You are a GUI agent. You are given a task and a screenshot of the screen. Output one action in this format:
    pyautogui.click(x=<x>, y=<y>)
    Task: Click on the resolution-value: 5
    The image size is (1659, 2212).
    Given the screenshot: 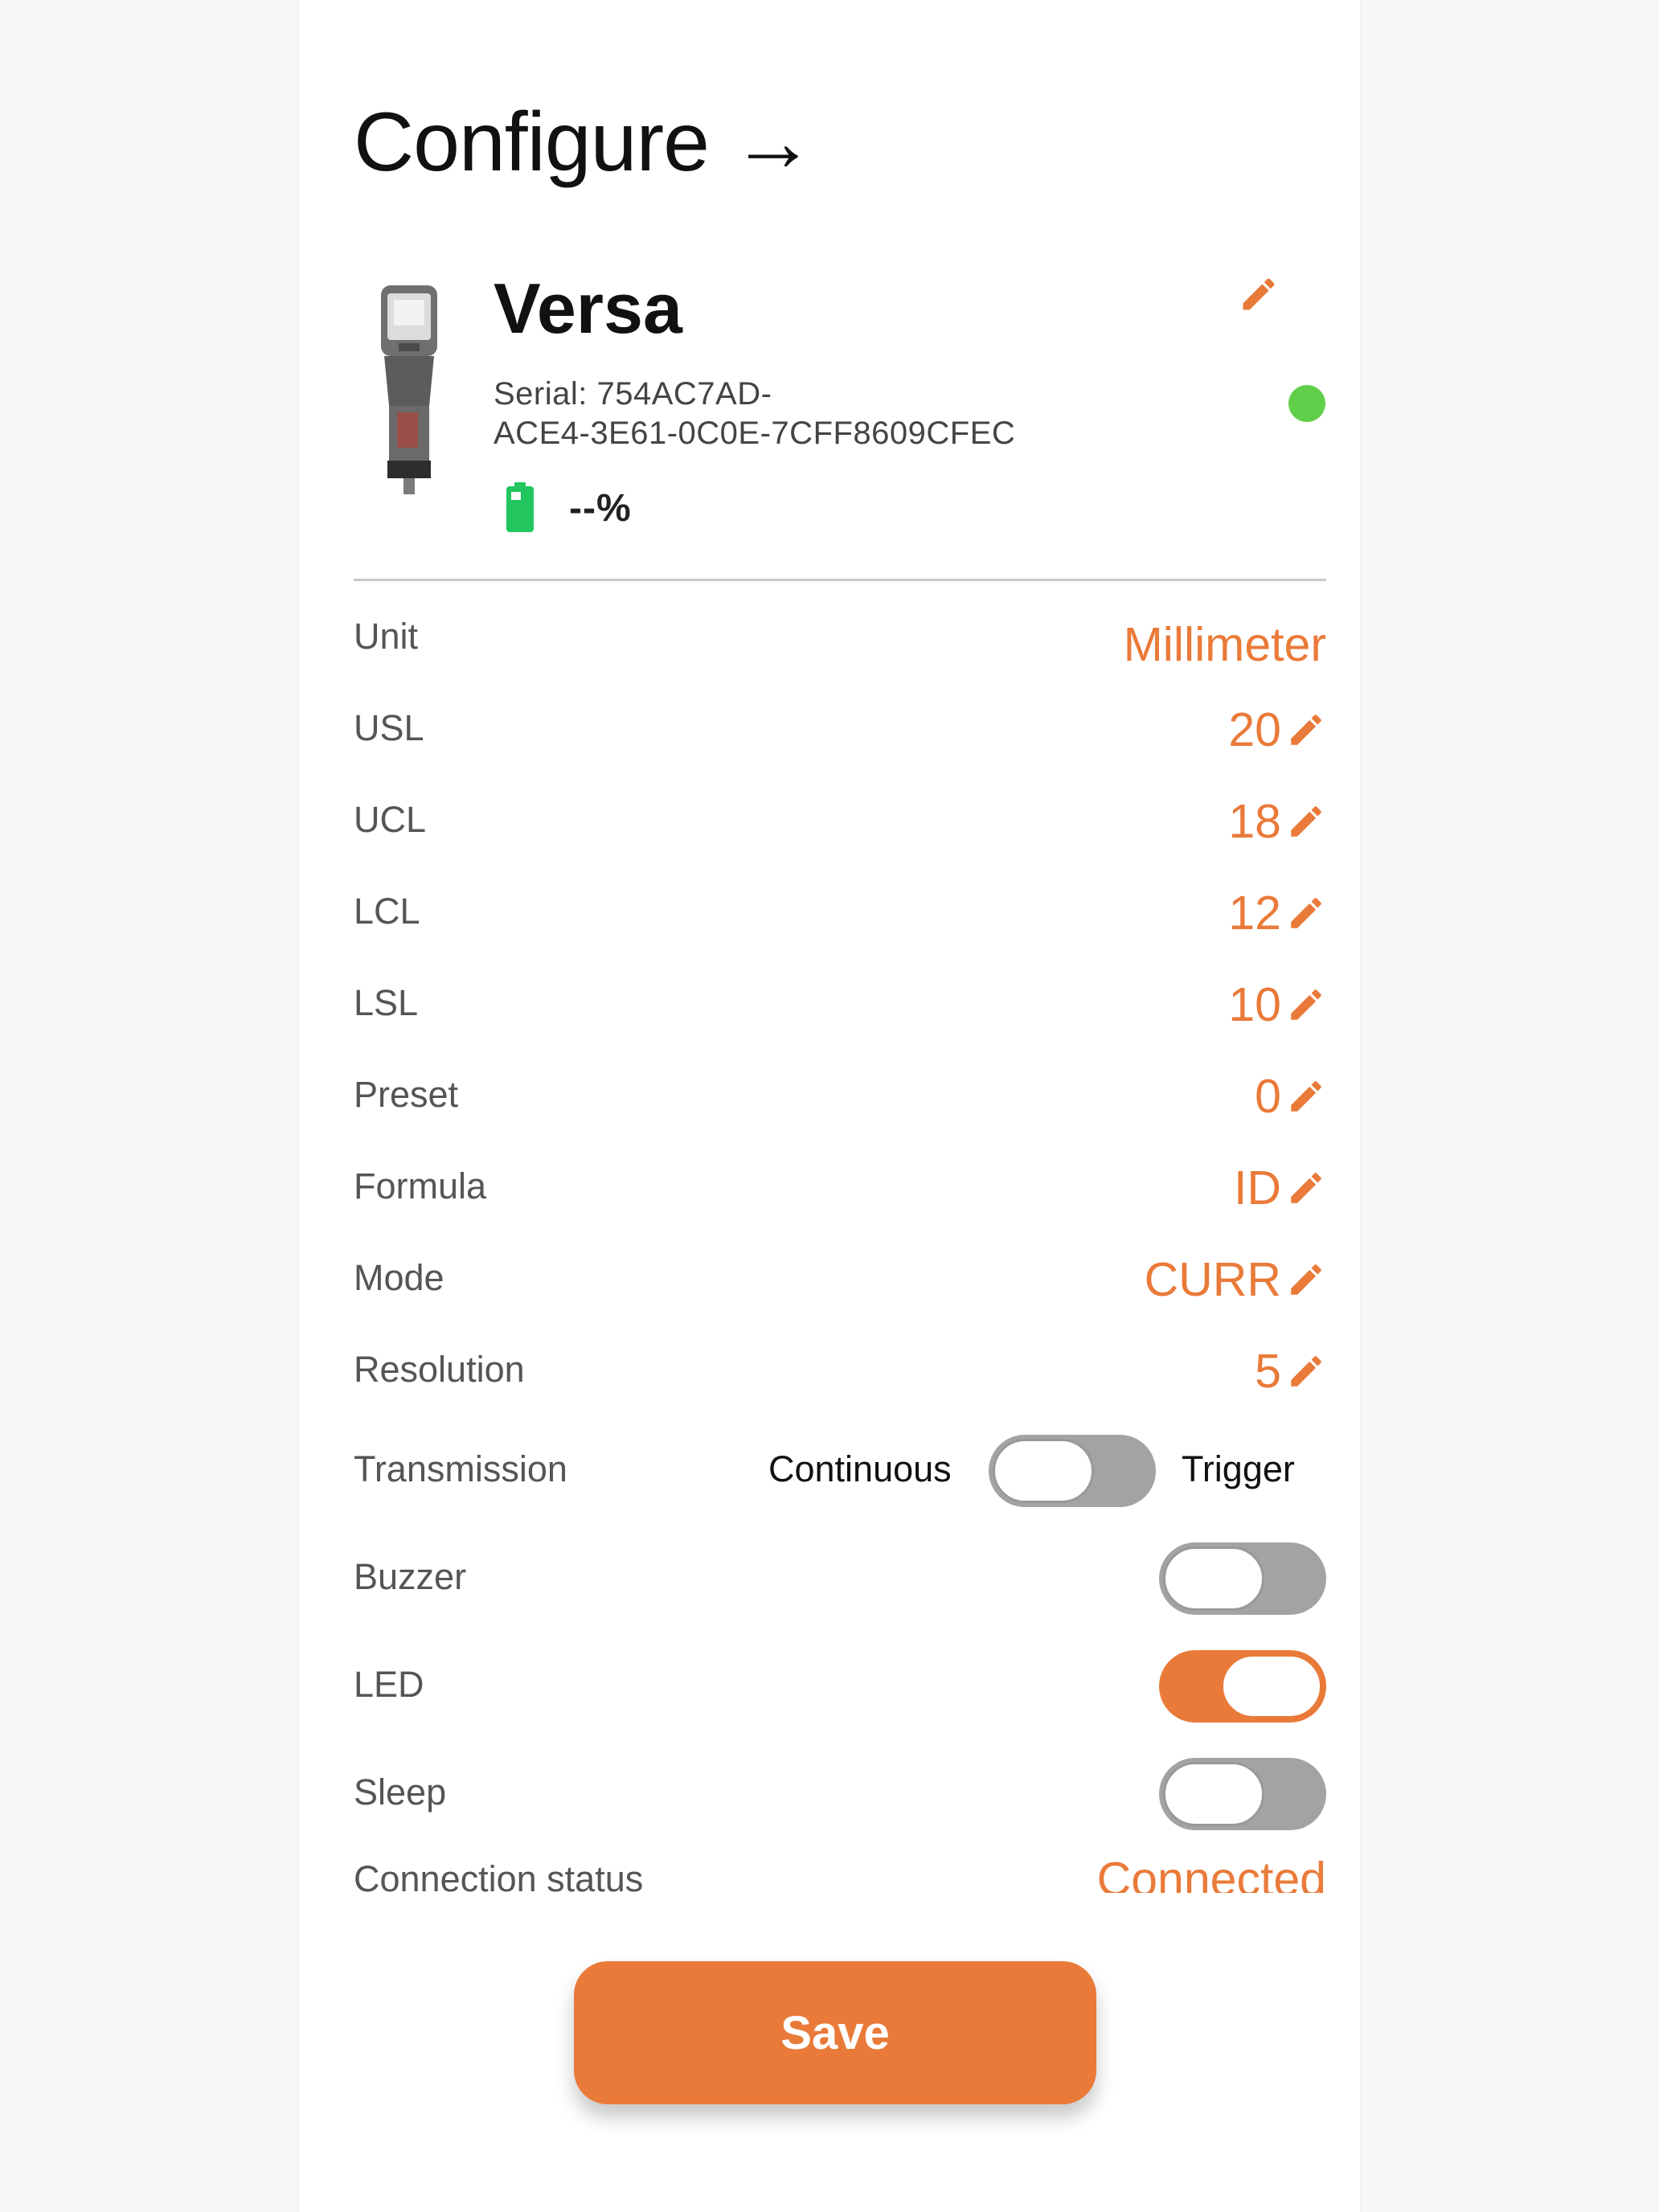 What is the action you would take?
    pyautogui.click(x=1268, y=1371)
    